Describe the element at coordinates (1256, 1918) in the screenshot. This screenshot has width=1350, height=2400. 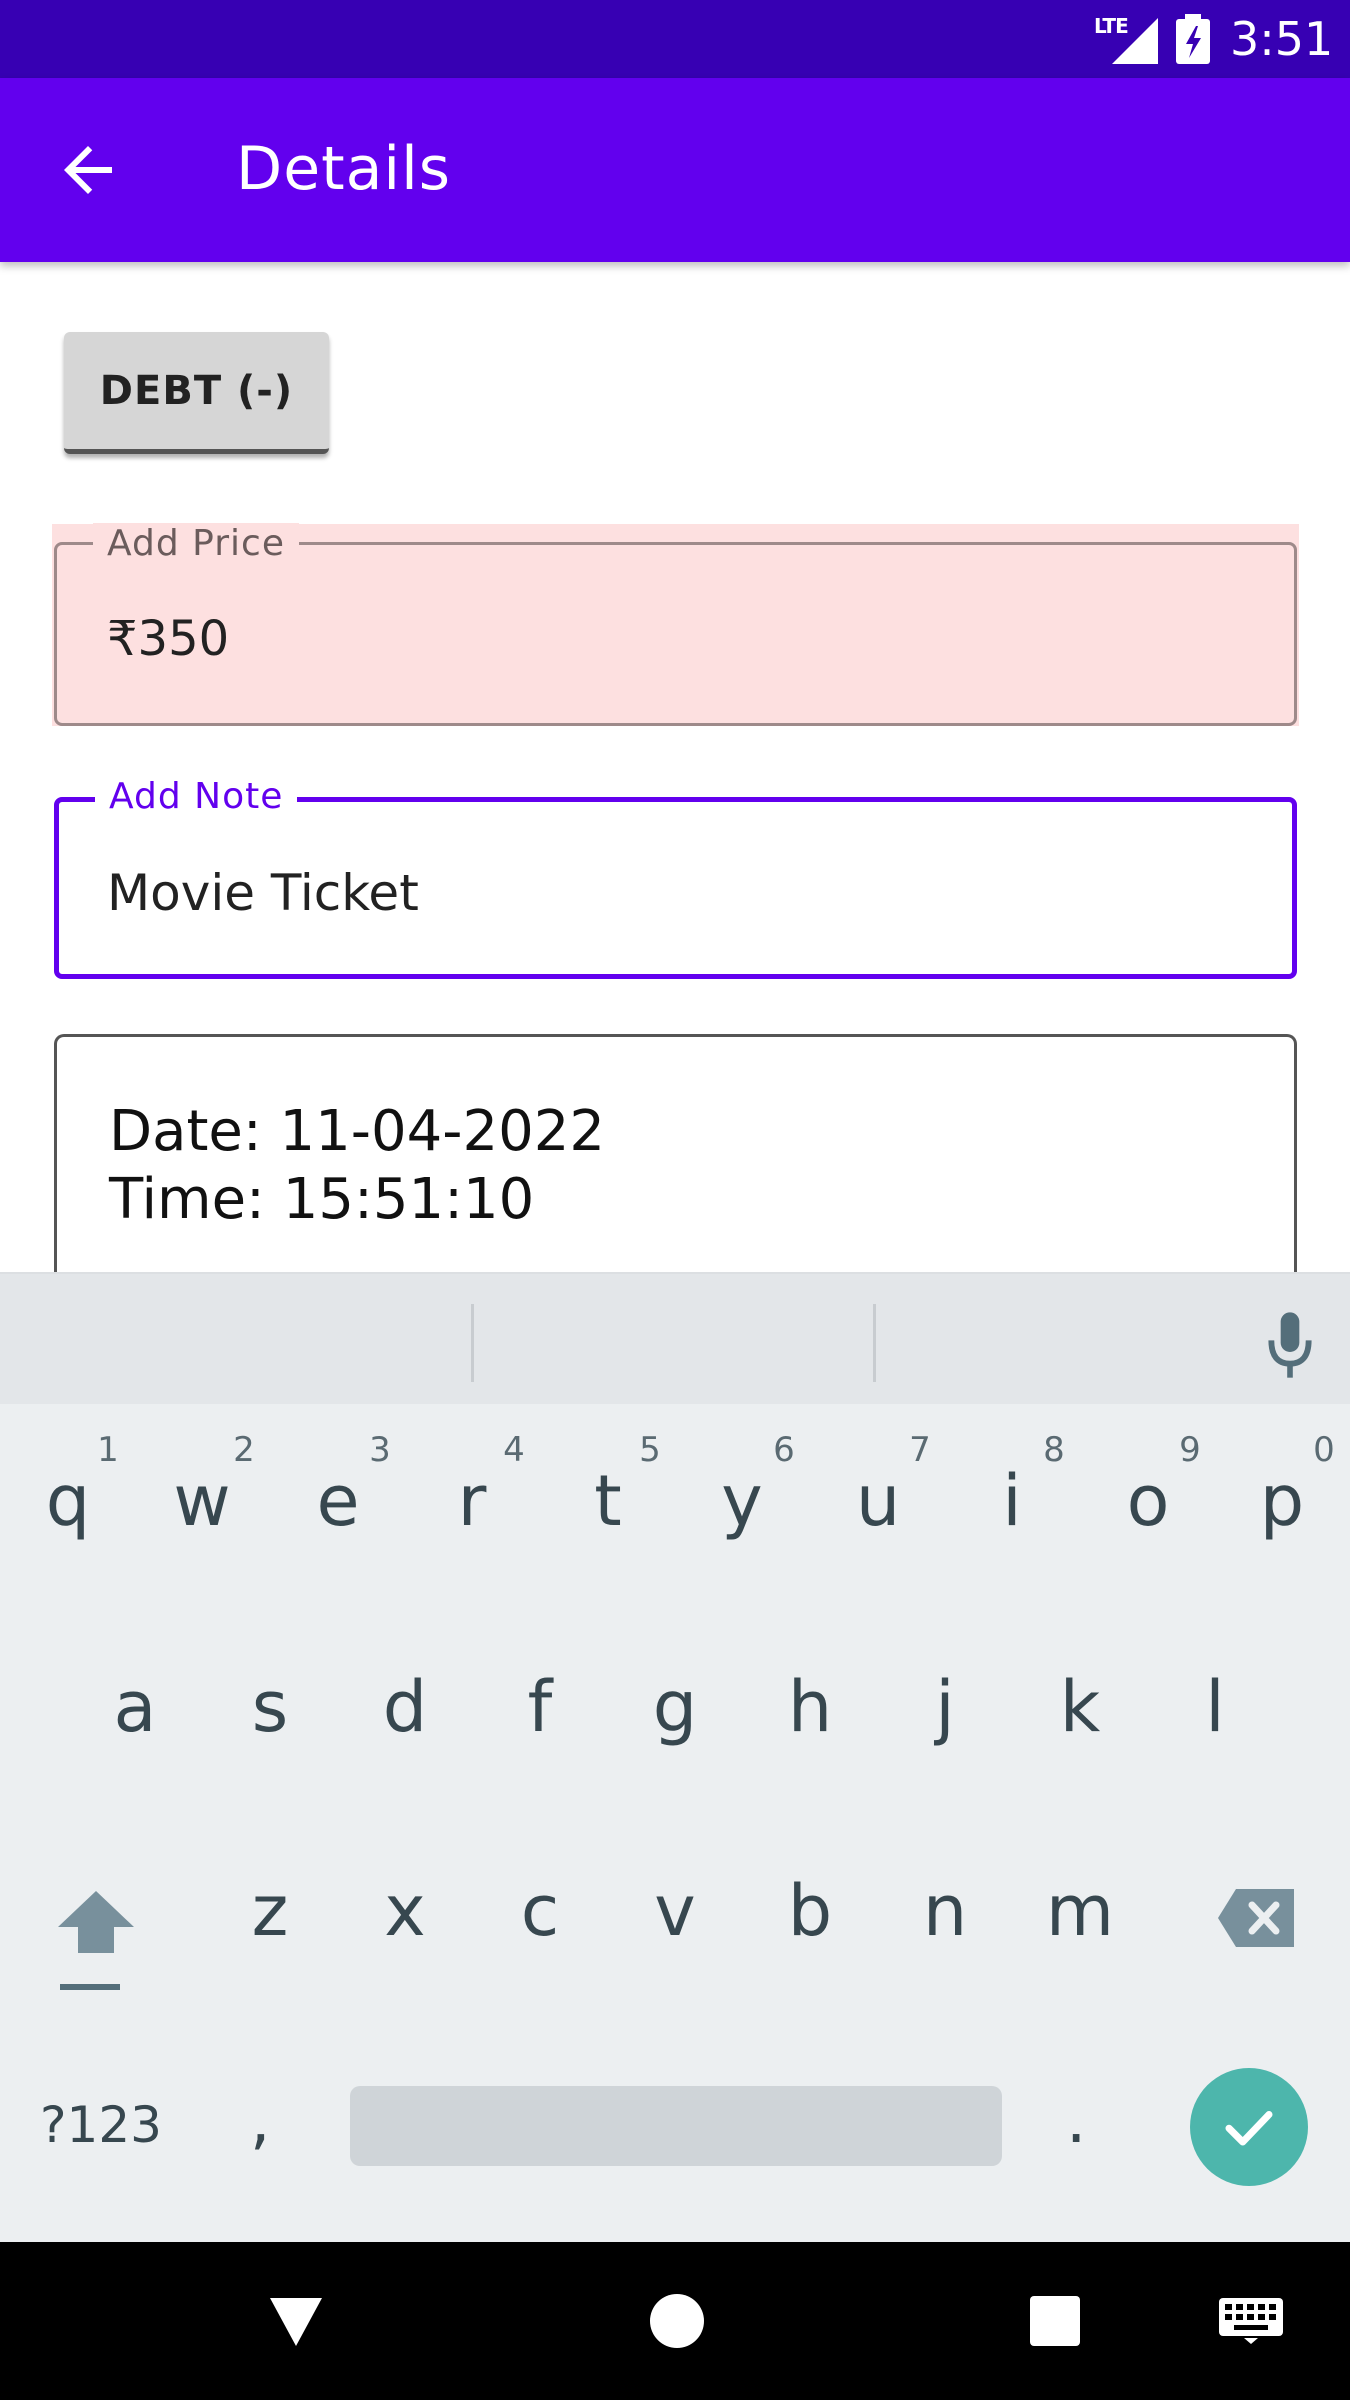
I see `backspace-icon` at that location.